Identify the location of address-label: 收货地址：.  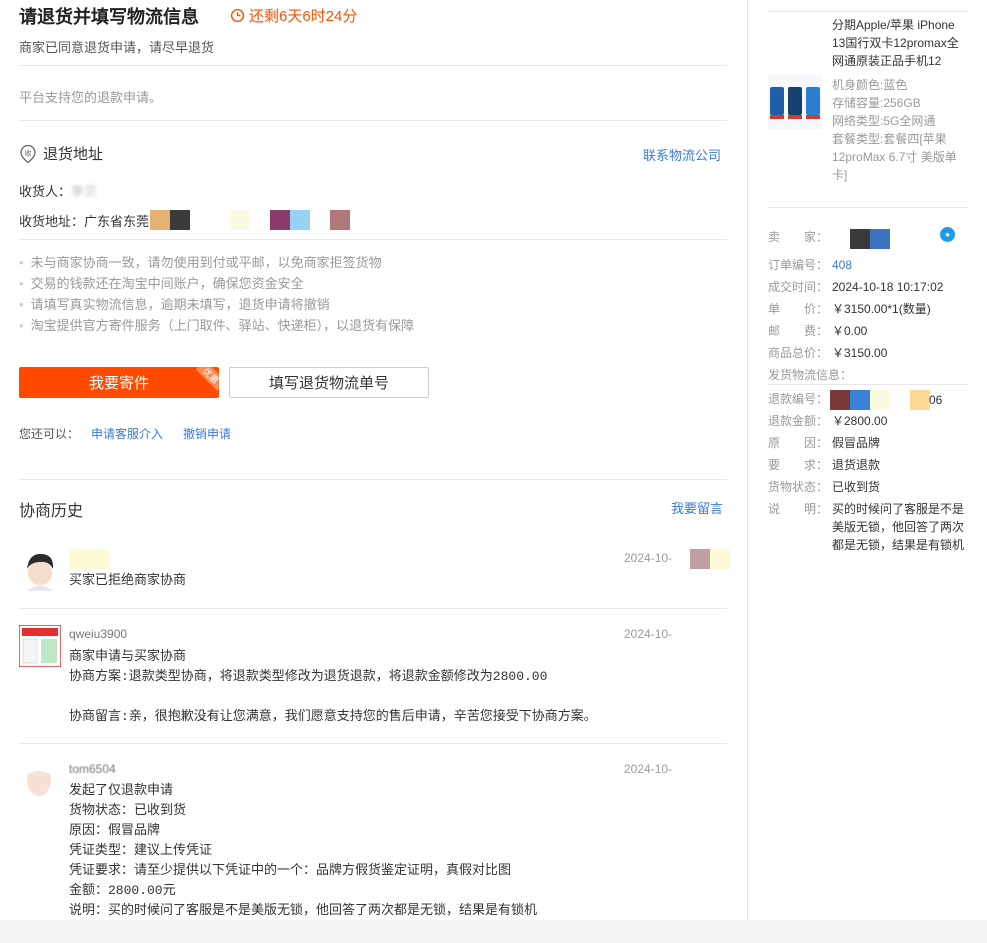
(52, 221).